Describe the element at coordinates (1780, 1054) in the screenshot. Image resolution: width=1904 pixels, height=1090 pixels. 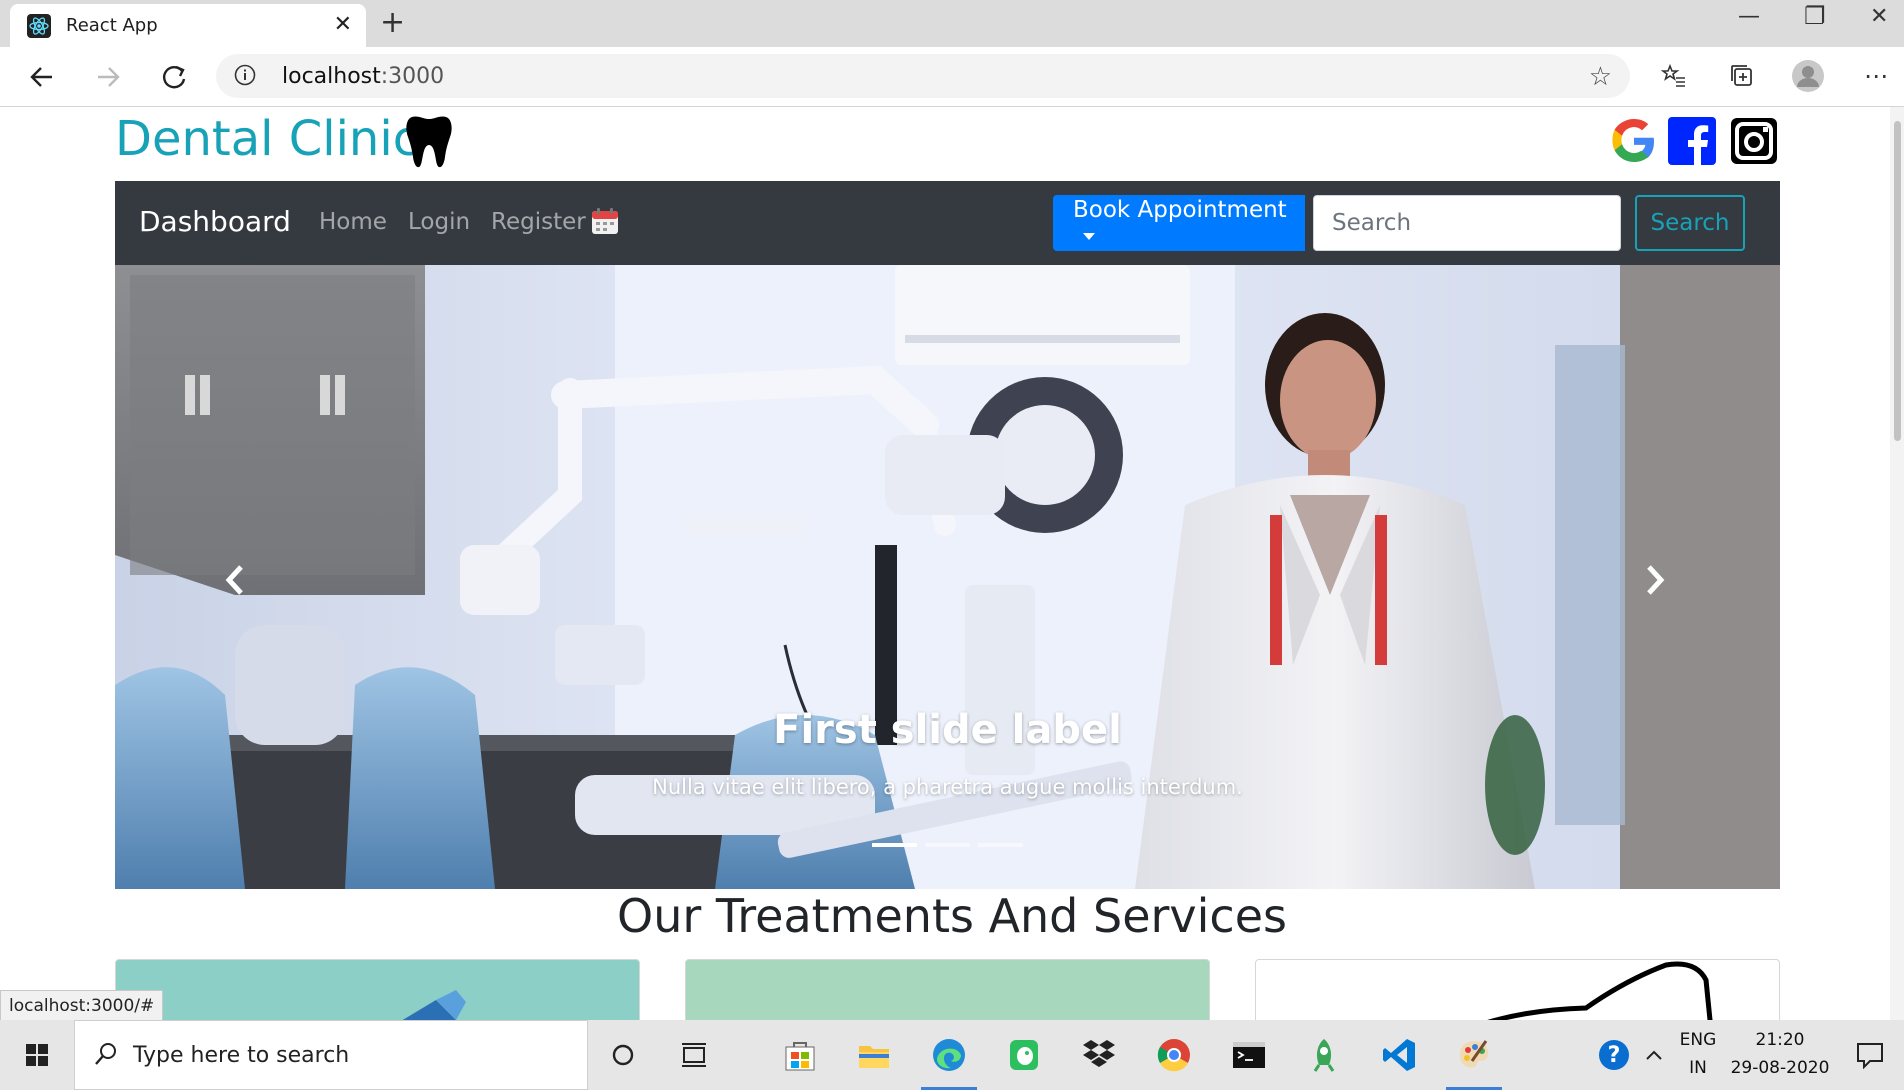
I see `clock: 21:20 29-08-2020` at that location.